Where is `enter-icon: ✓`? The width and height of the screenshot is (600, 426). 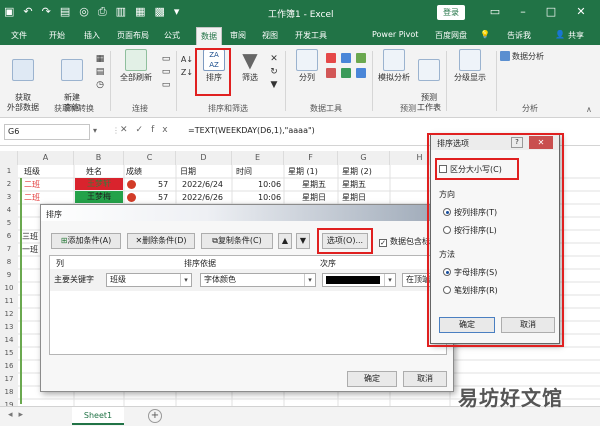
enter-icon: ✓ is located at coordinates (144, 130).